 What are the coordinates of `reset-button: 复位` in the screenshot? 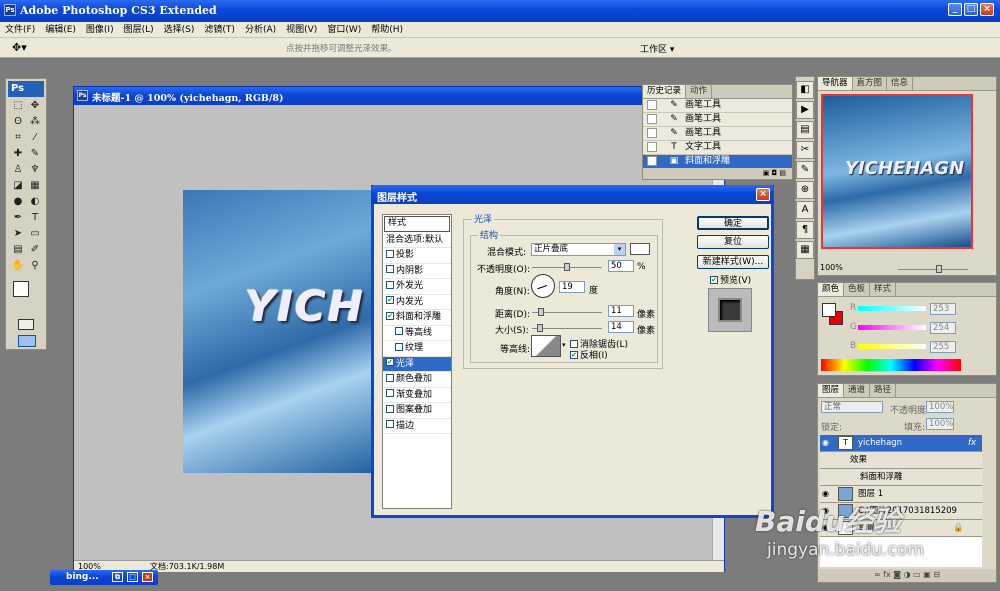 It's located at (733, 242).